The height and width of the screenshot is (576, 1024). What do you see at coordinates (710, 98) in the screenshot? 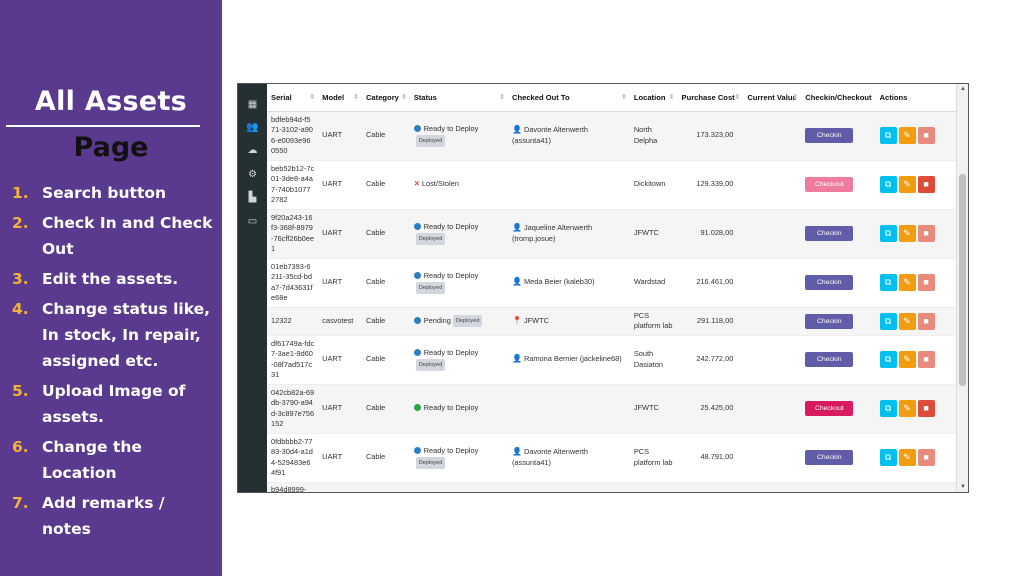
I see `column-header-purchase-cost: Purchase Cost ⬍` at bounding box center [710, 98].